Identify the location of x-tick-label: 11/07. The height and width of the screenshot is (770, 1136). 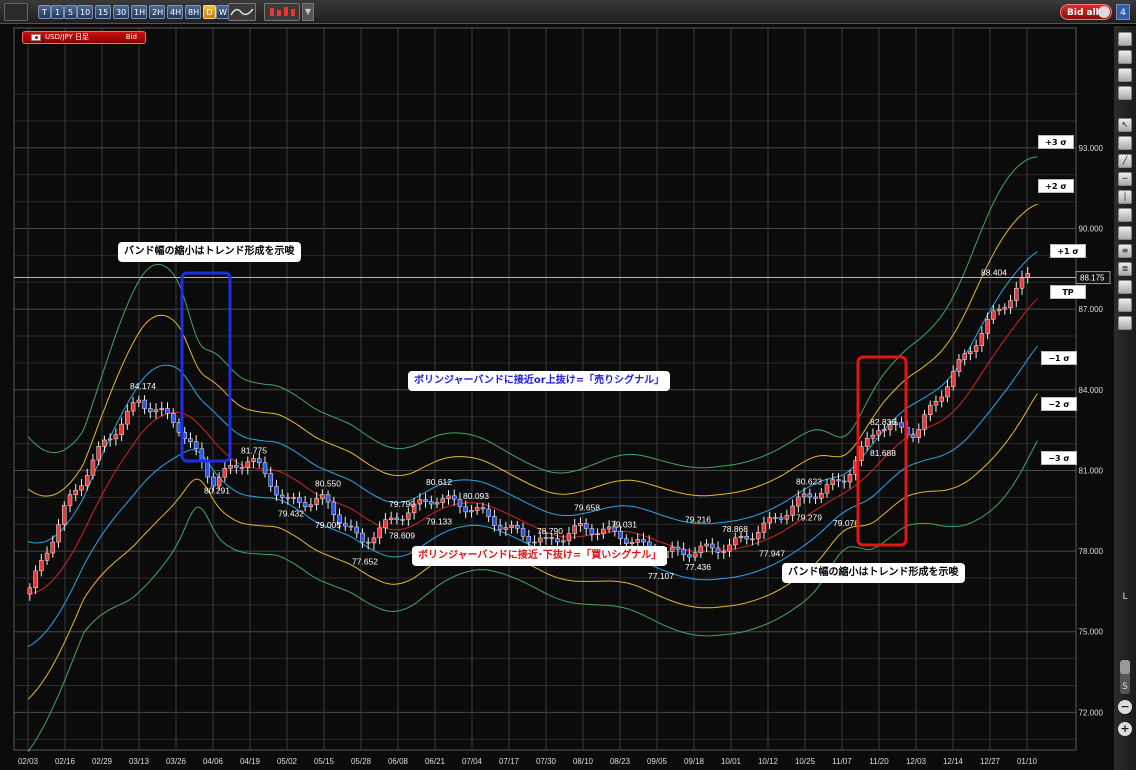
(842, 761).